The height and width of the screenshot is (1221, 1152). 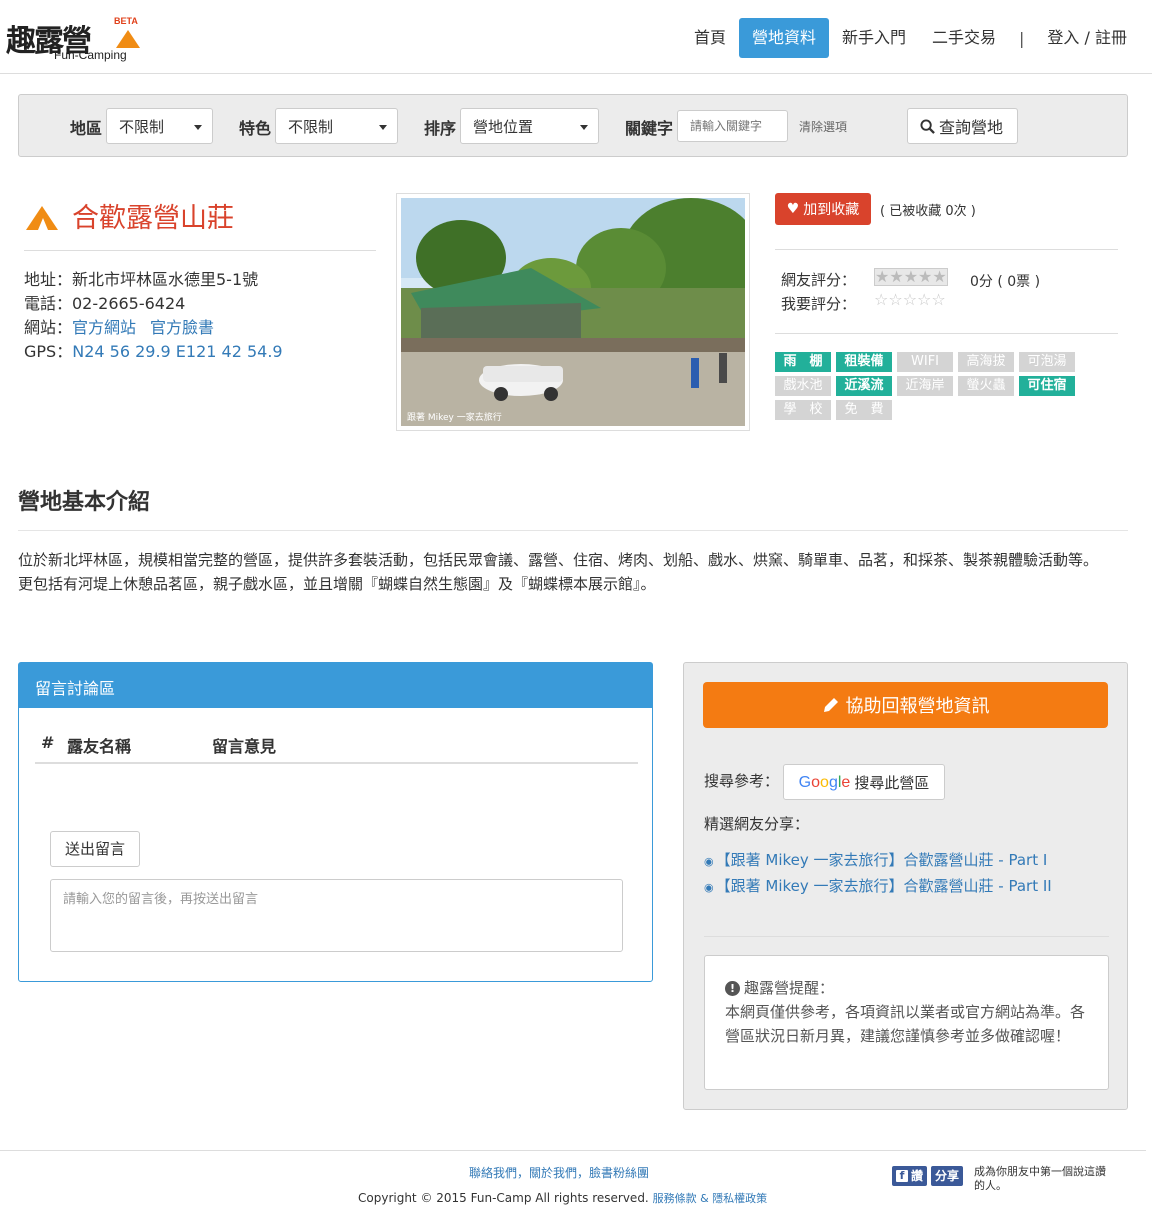 What do you see at coordinates (986, 362) in the screenshot?
I see `tag-high-altitude: 高海拔` at bounding box center [986, 362].